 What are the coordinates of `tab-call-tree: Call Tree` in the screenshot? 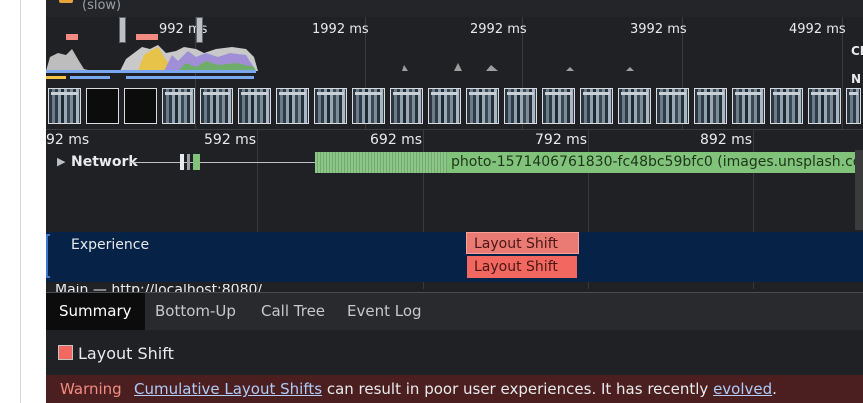 It's located at (293, 311).